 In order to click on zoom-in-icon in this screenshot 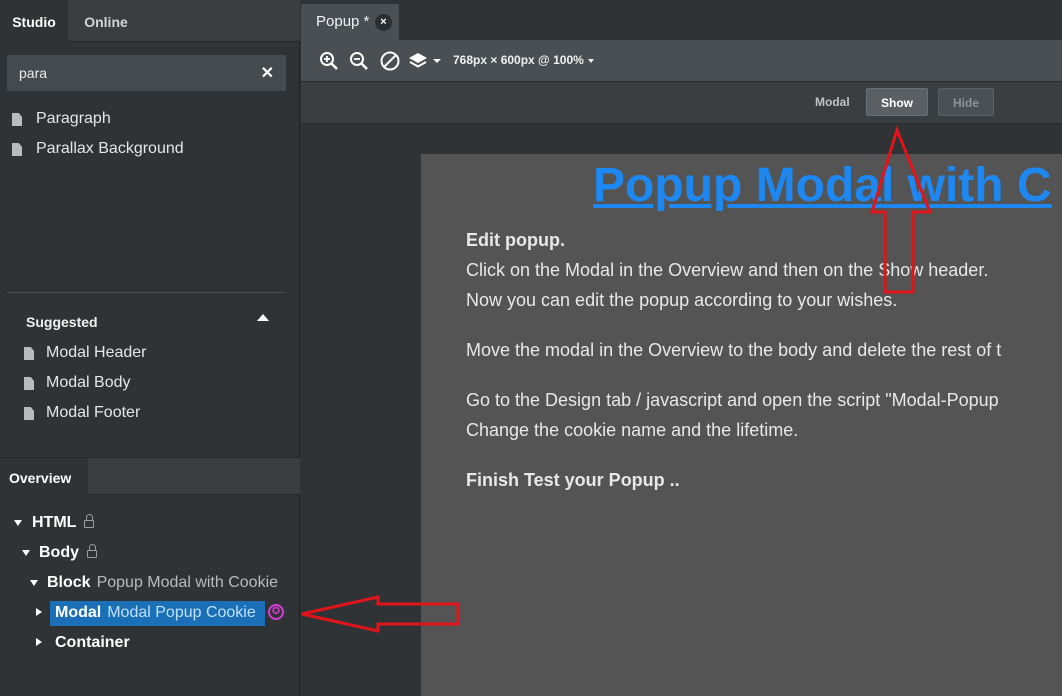, I will do `click(329, 61)`.